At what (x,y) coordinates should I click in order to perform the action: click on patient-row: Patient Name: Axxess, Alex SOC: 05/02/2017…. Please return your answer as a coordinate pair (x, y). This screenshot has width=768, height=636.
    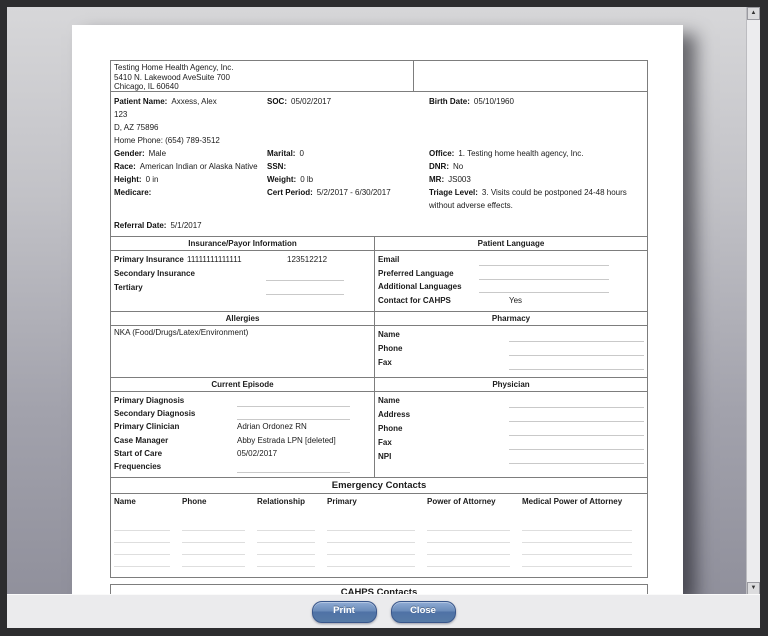
    Looking at the image, I should click on (379, 101).